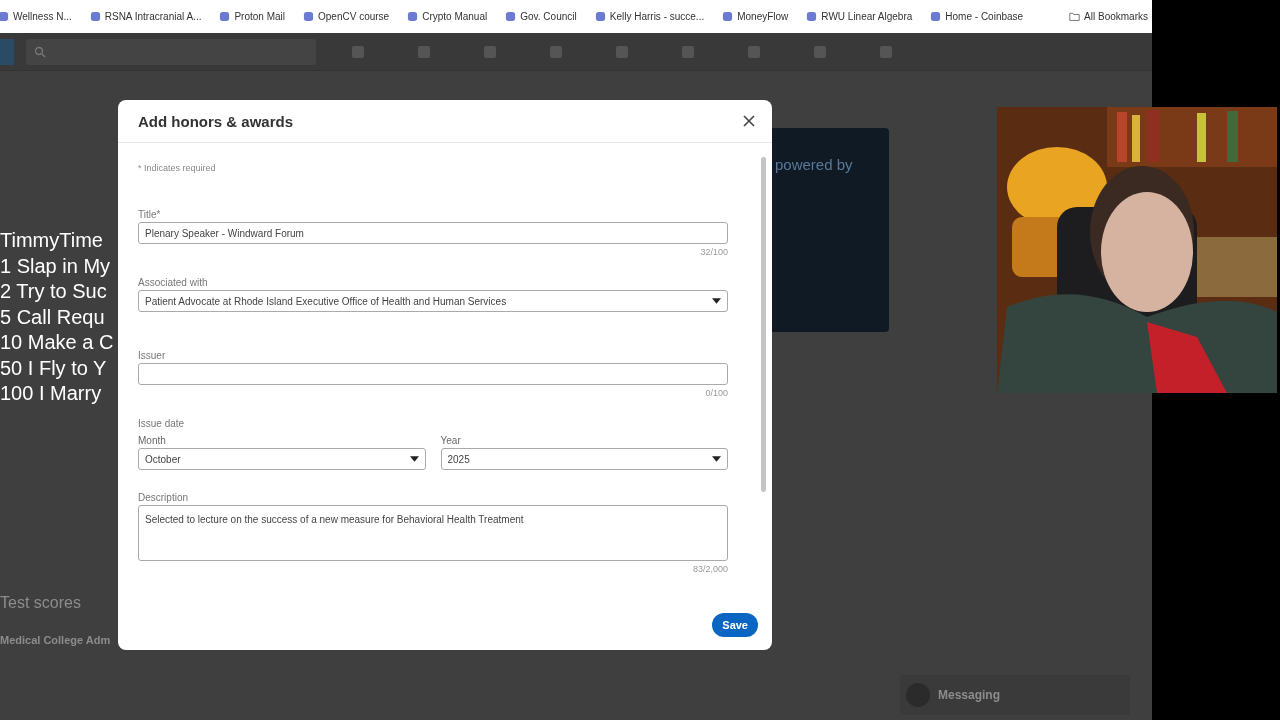 This screenshot has height=720, width=1280. Describe the element at coordinates (433, 374) in the screenshot. I see `text-field` at that location.